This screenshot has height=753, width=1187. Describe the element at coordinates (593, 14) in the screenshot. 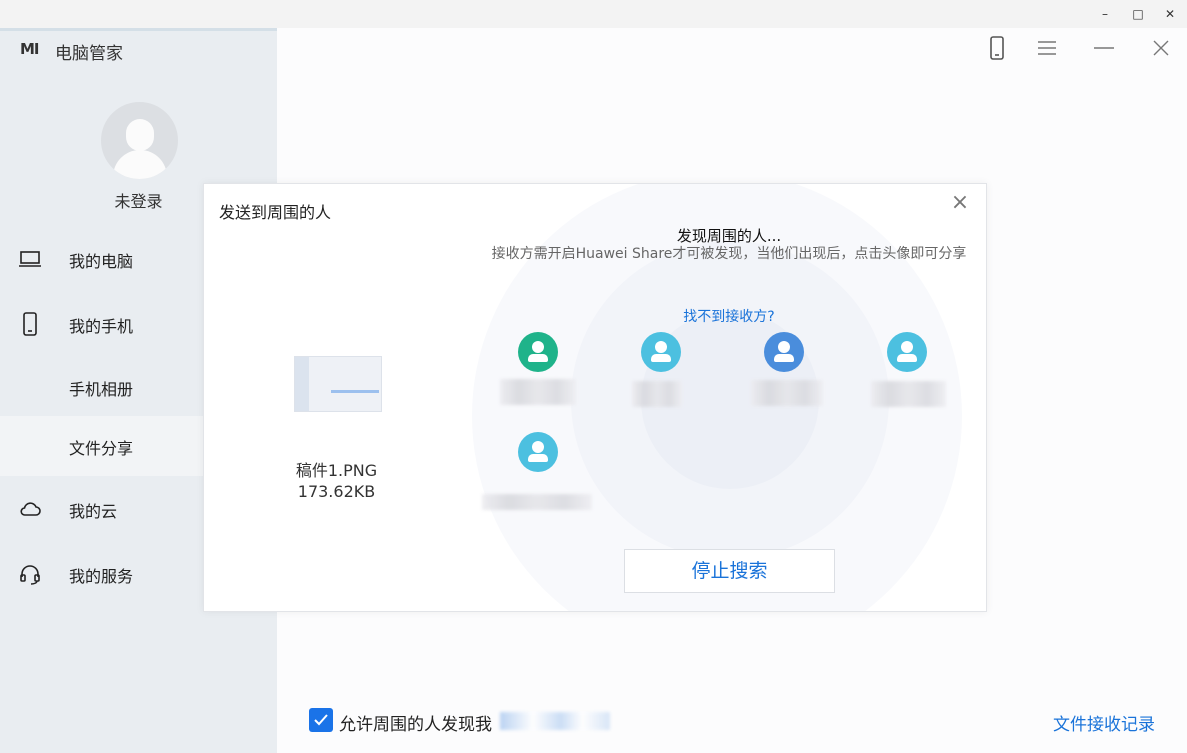

I see `title-bar` at that location.